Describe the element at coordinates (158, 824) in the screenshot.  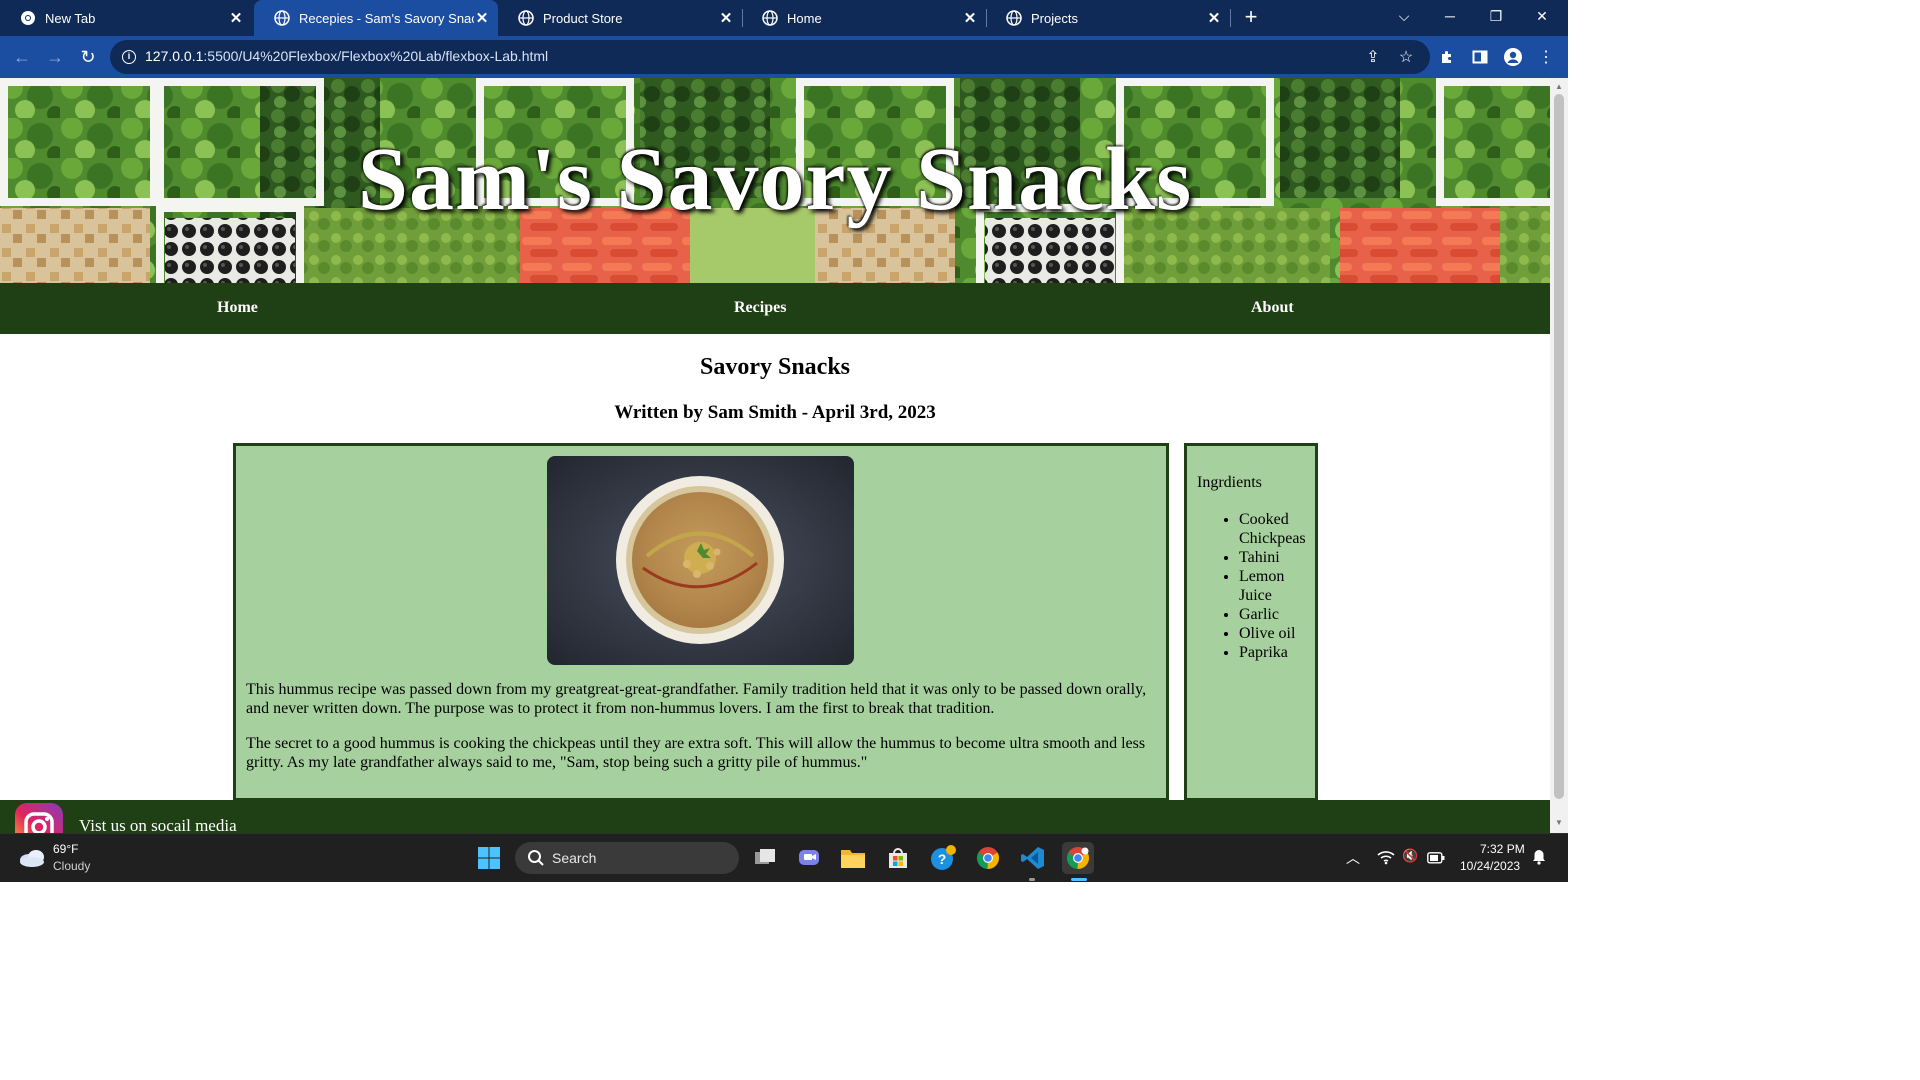
I see `footer-text: Vist us on socail media` at that location.